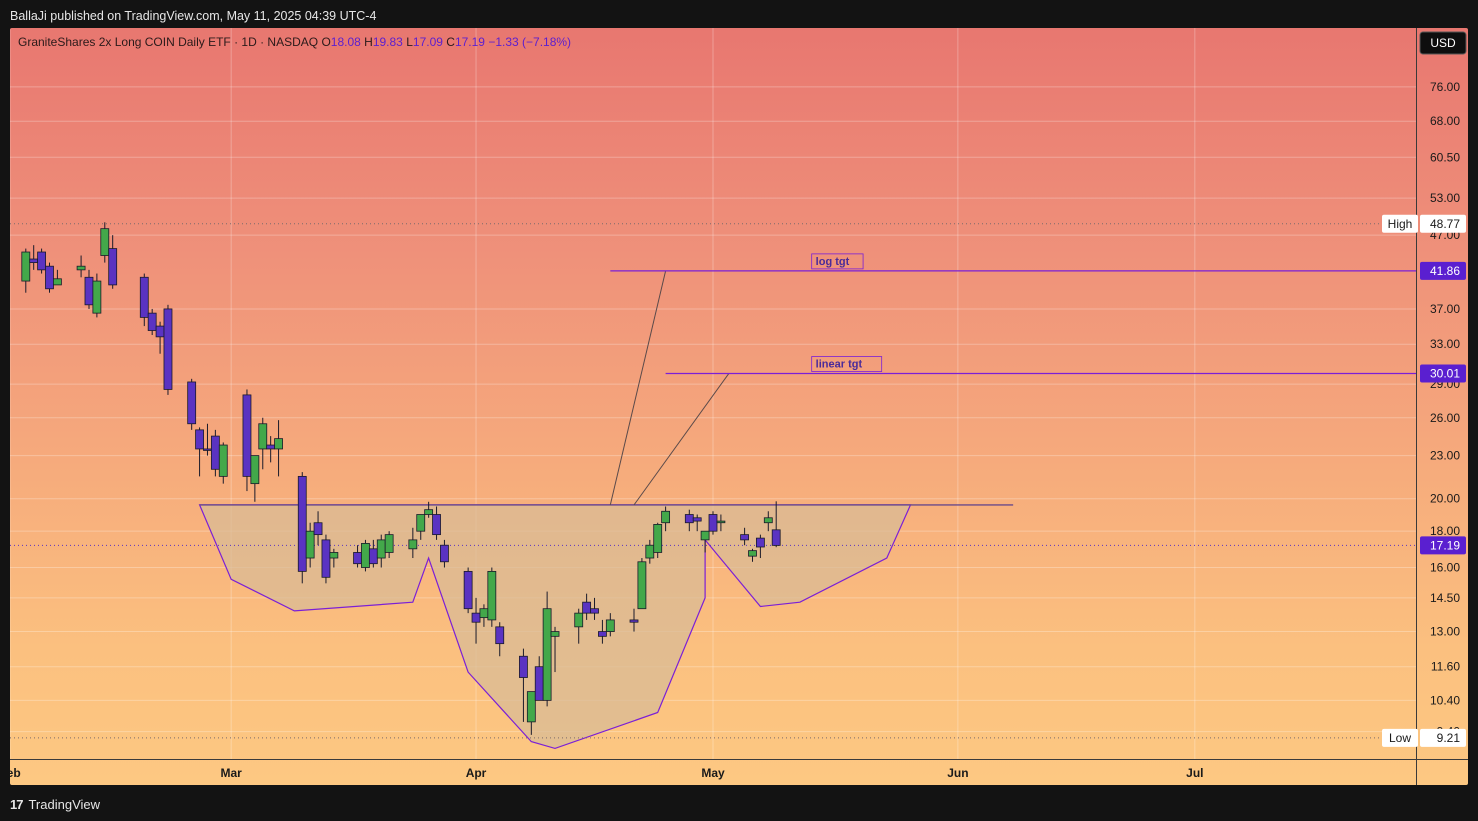 The image size is (1478, 821). What do you see at coordinates (1445, 667) in the screenshot?
I see `y-tick-label: 11.60` at bounding box center [1445, 667].